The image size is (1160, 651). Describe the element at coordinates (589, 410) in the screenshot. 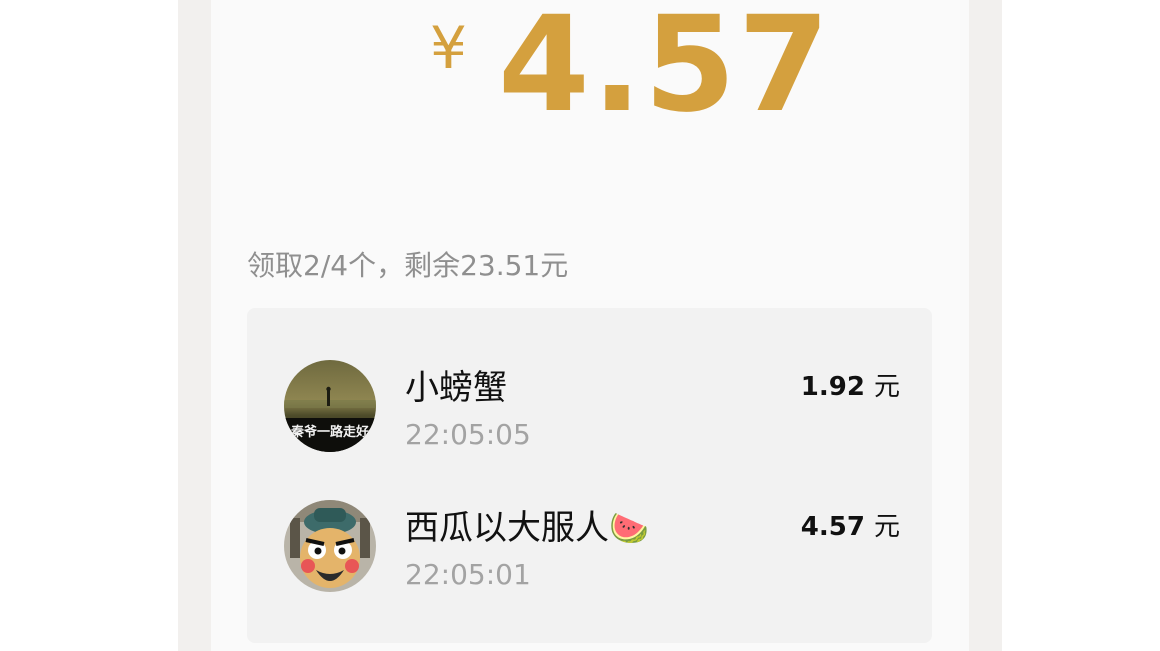

I see `list-item: 秦爷一路走好 小螃蟹 22:05:05 1.92 元` at that location.